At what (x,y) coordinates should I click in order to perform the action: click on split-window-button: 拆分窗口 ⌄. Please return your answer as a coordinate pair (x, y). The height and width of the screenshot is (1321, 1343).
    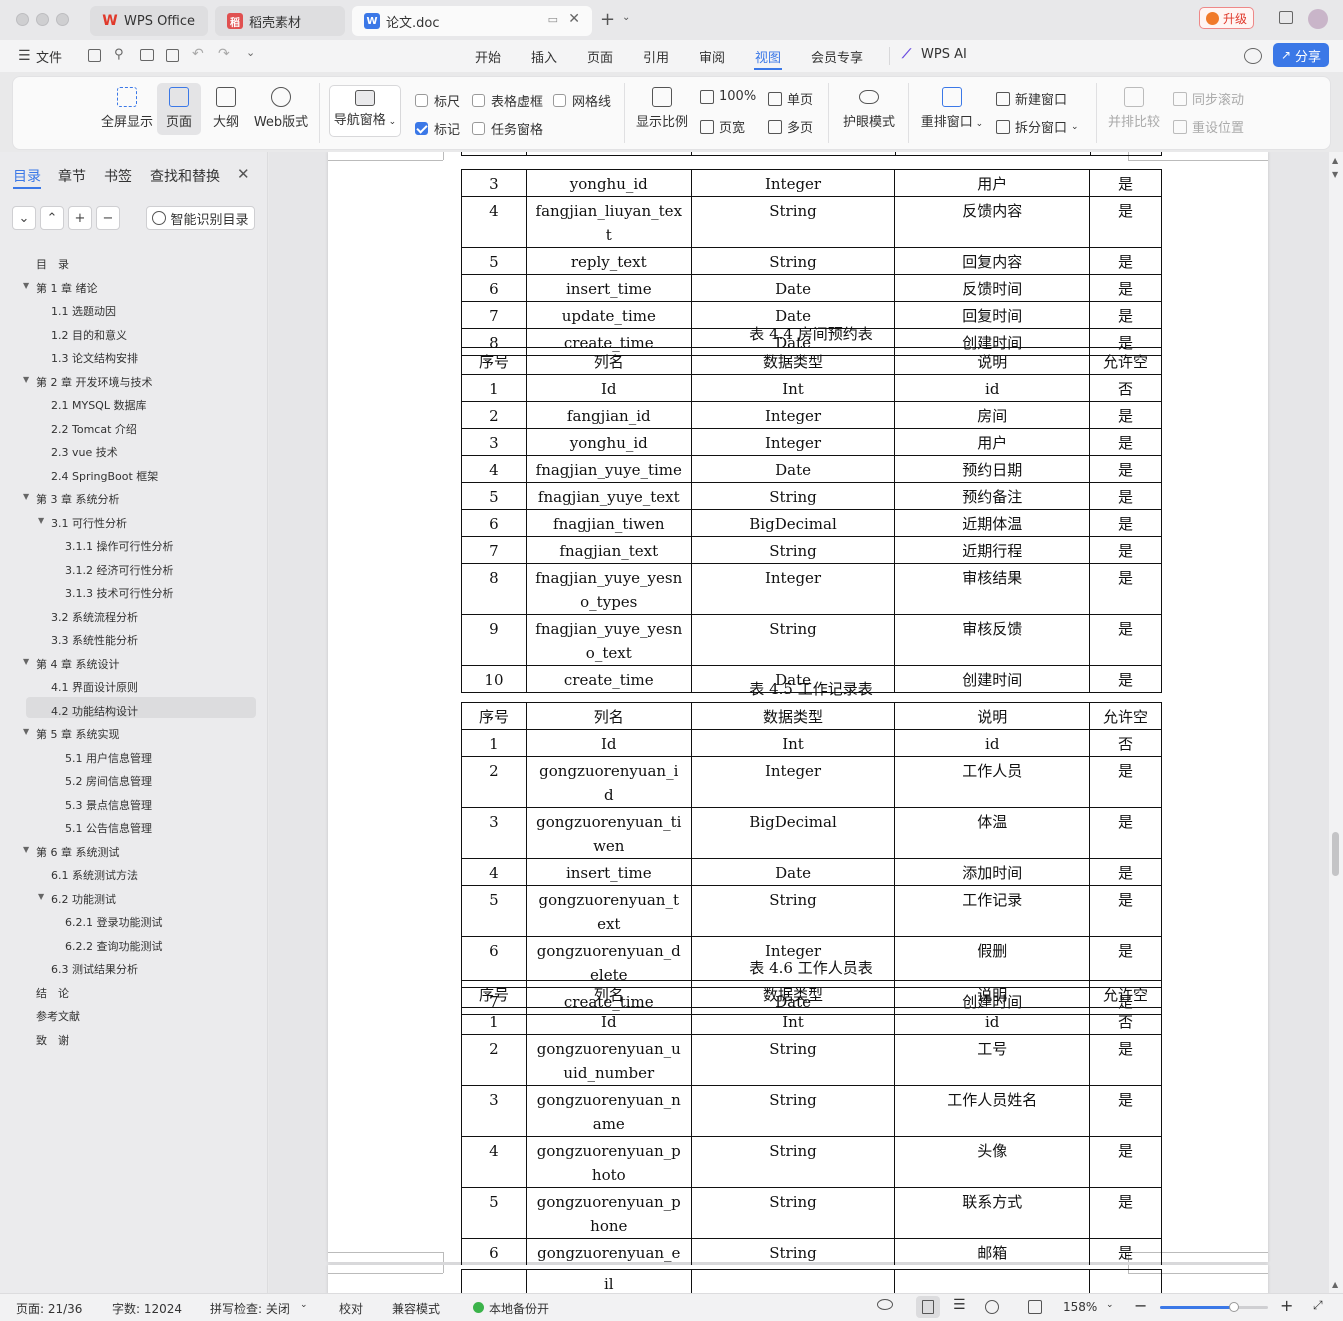
    Looking at the image, I should click on (1037, 126).